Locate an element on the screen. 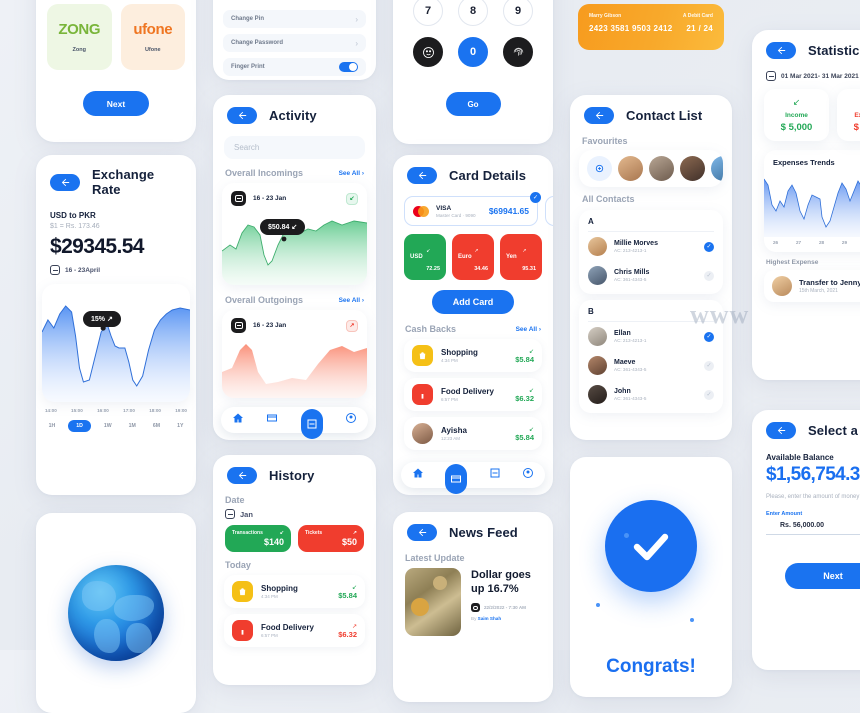 This screenshot has height=713, width=860. favourites-strip is located at coordinates (651, 168).